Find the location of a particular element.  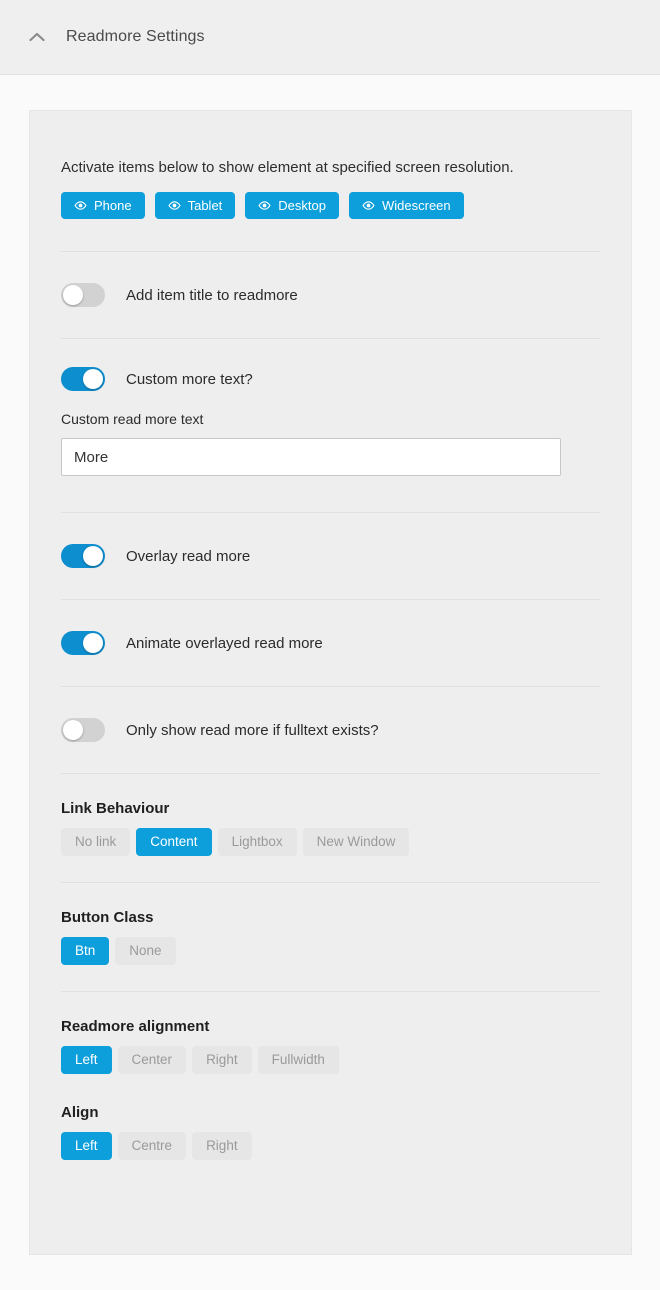

toggle-label: Custom more text? is located at coordinates (189, 379).